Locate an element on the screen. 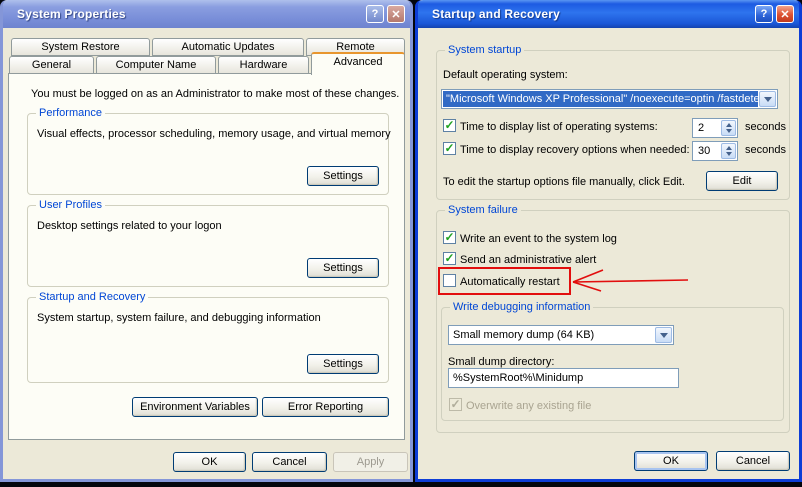 Image resolution: width=802 pixels, height=487 pixels. window-title: System Properties is located at coordinates (71, 14).